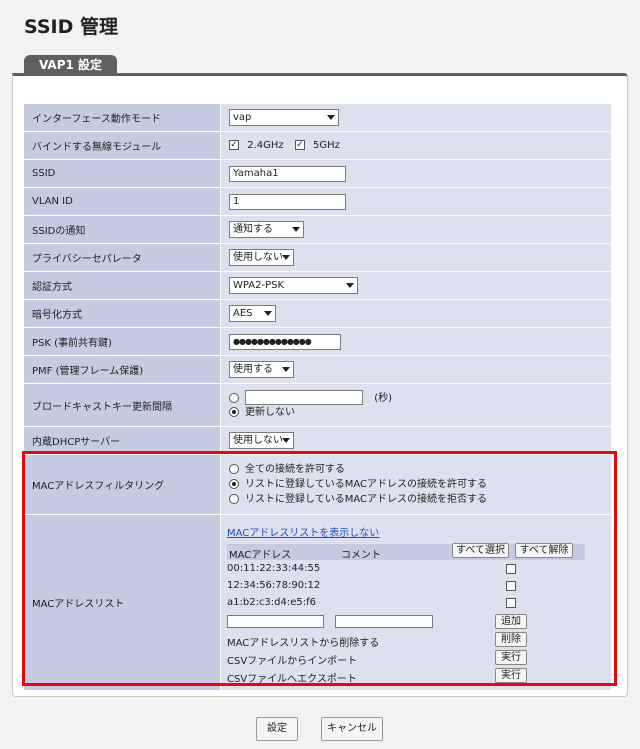 Image resolution: width=640 pixels, height=749 pixels. What do you see at coordinates (511, 657) in the screenshot?
I see `import-run-button: 実行` at bounding box center [511, 657].